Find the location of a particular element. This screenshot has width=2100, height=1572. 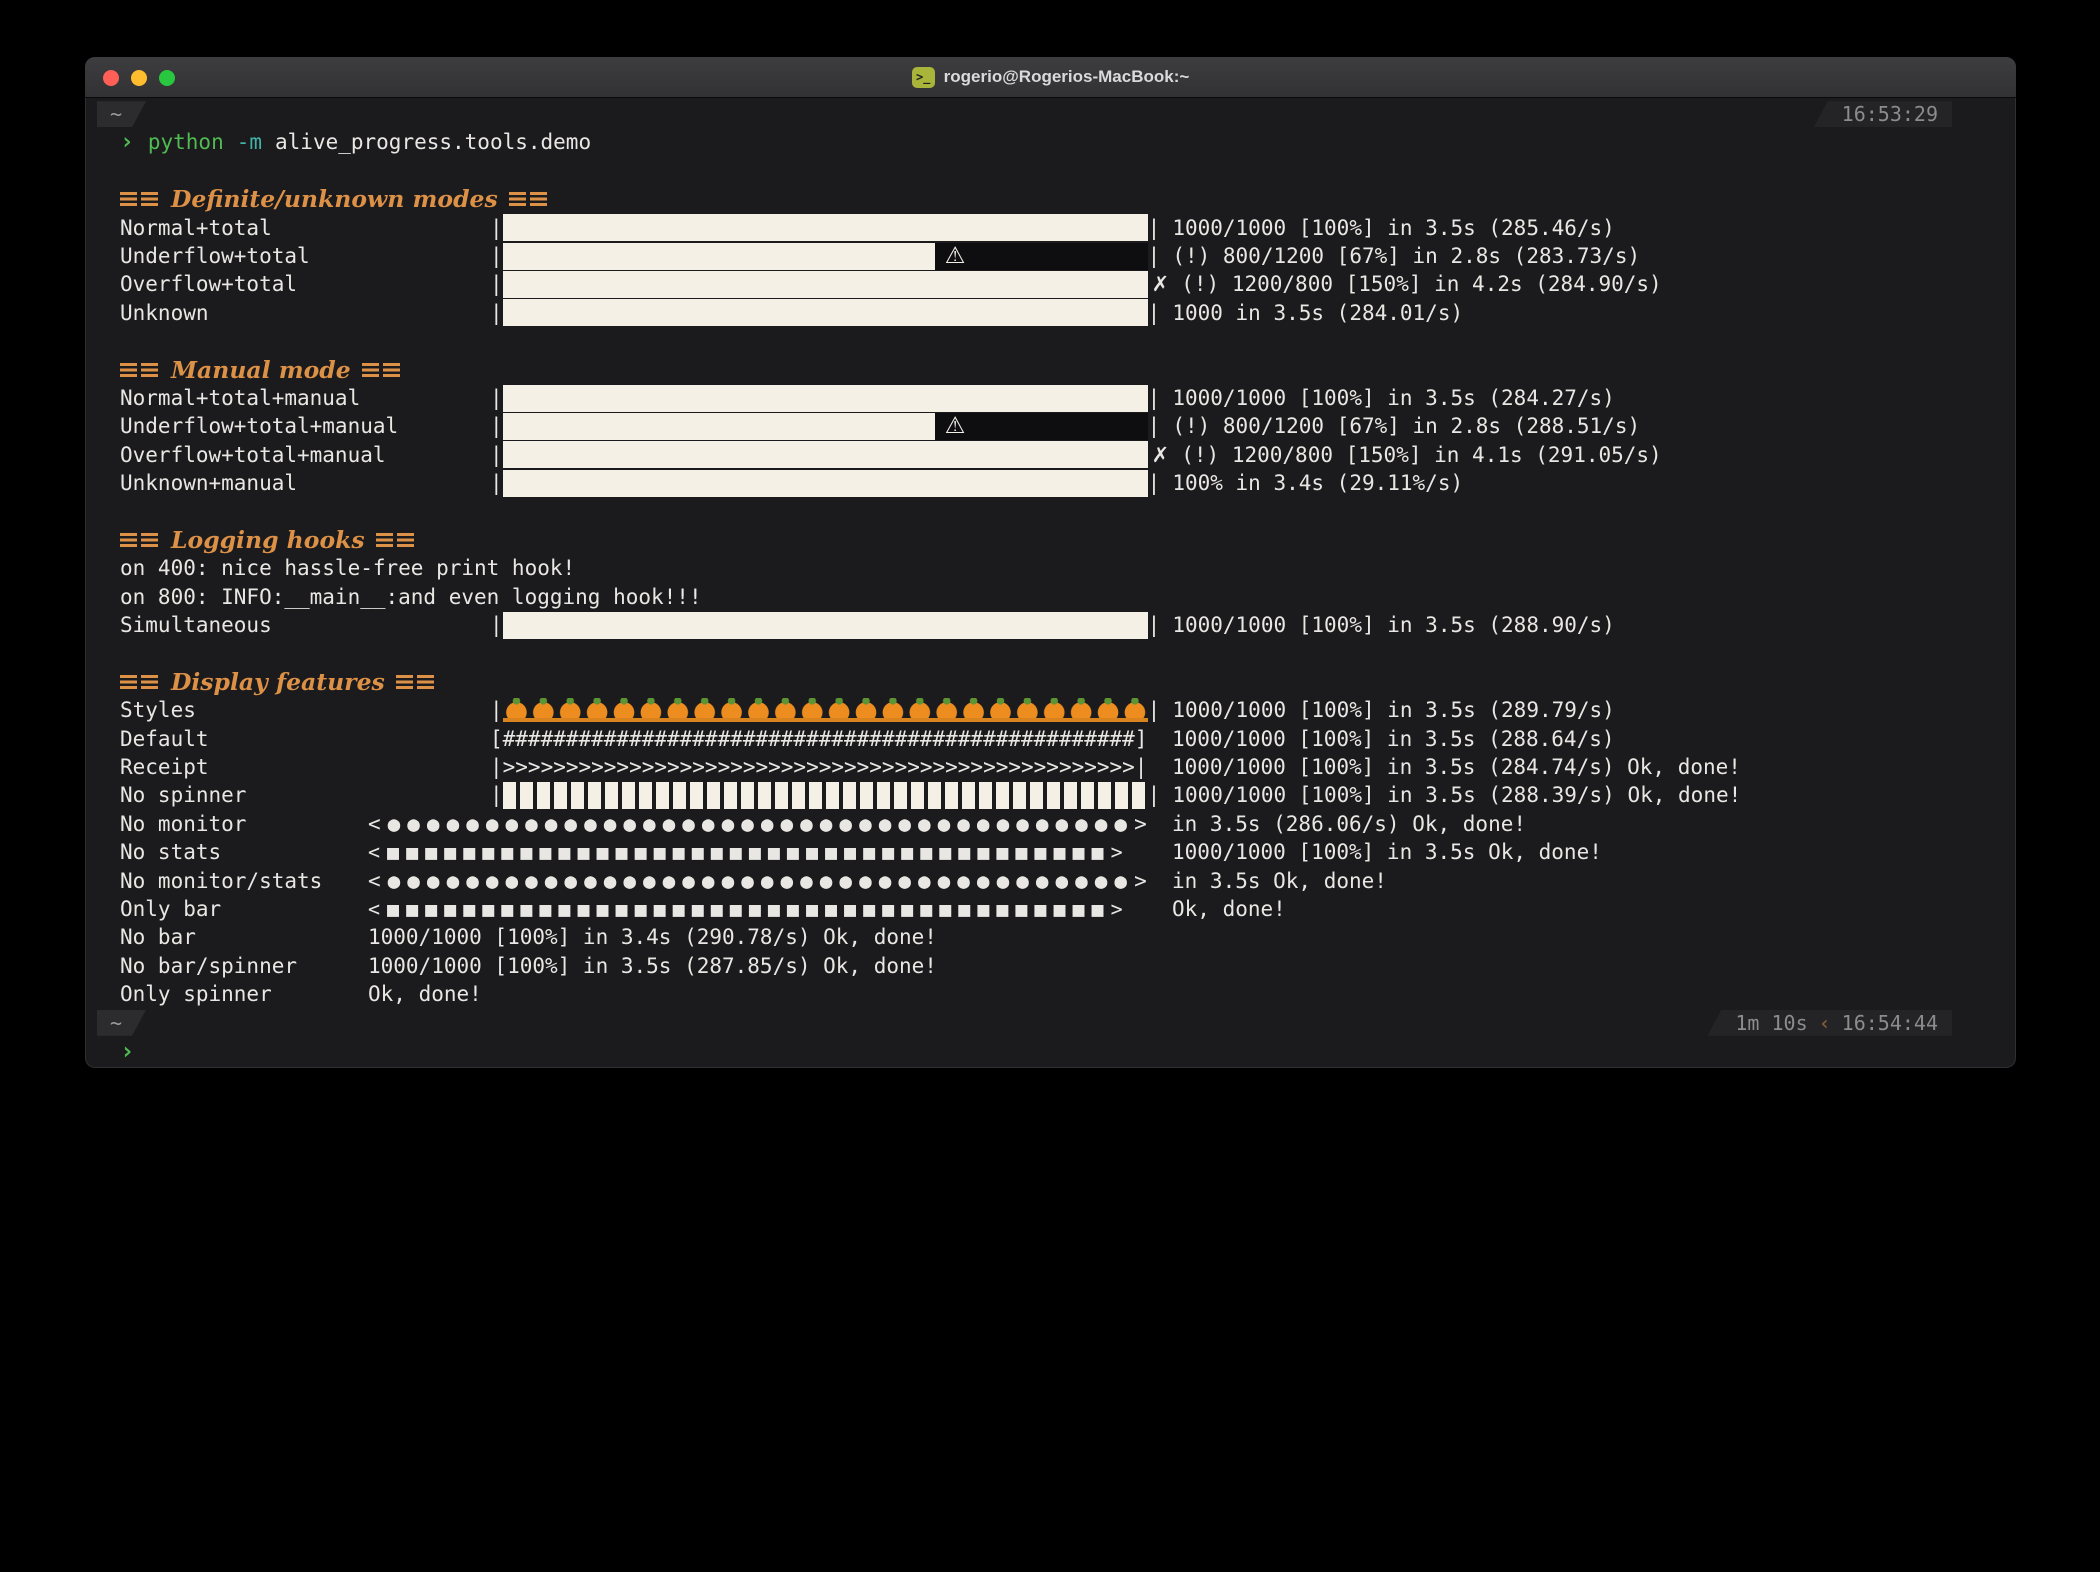

progress-label: Only bar is located at coordinates (171, 908).